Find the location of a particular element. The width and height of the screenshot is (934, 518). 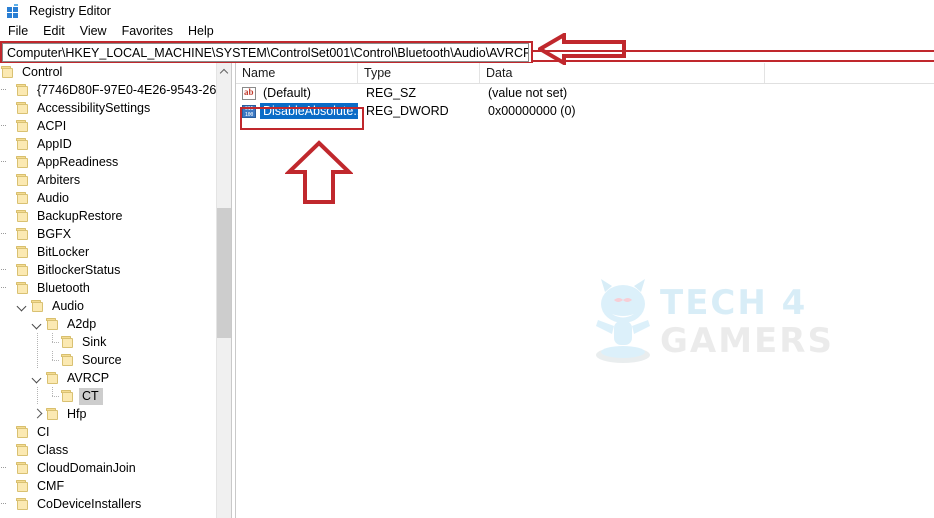

value-data-cell: (value not set) is located at coordinates (528, 93).